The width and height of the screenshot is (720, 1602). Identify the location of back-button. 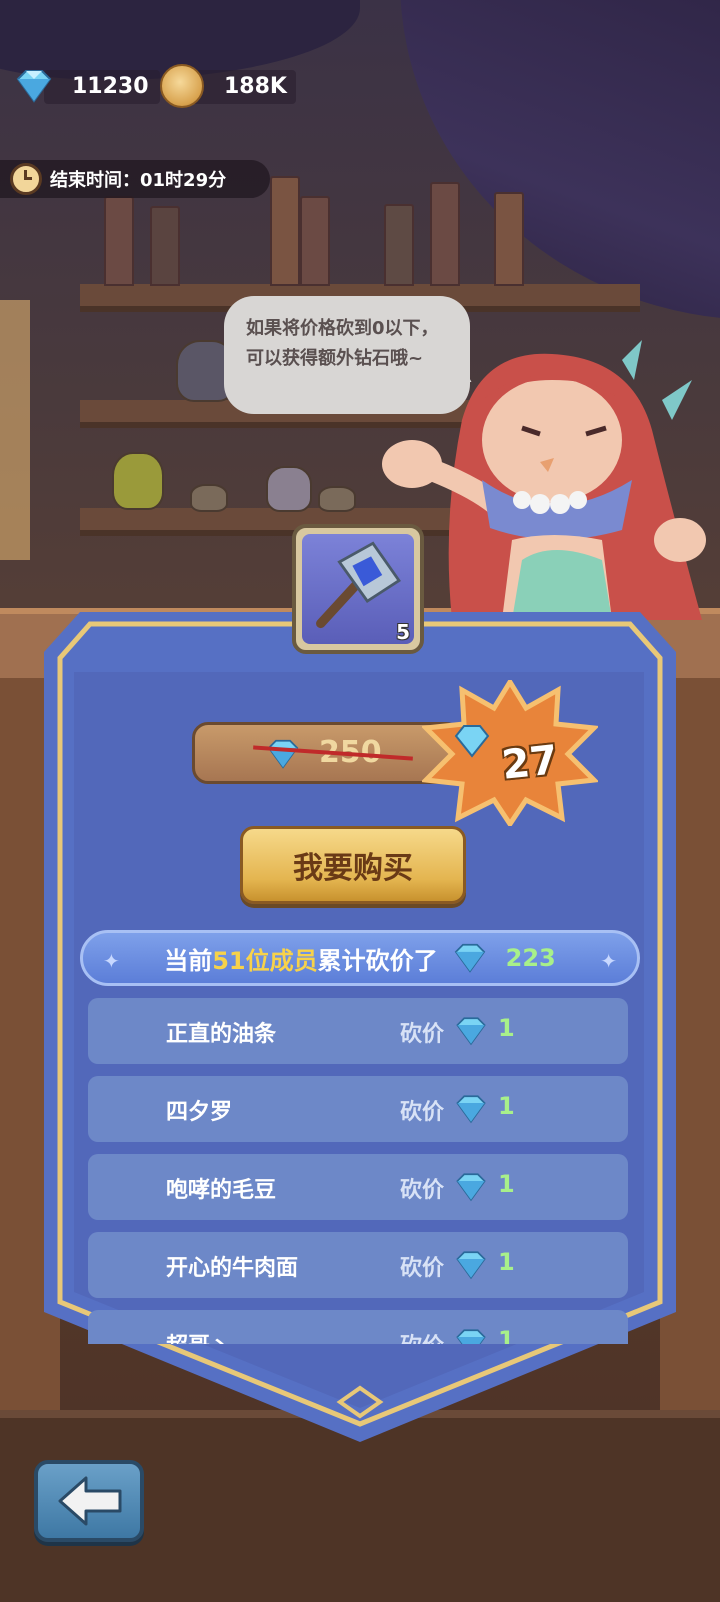
(89, 1501).